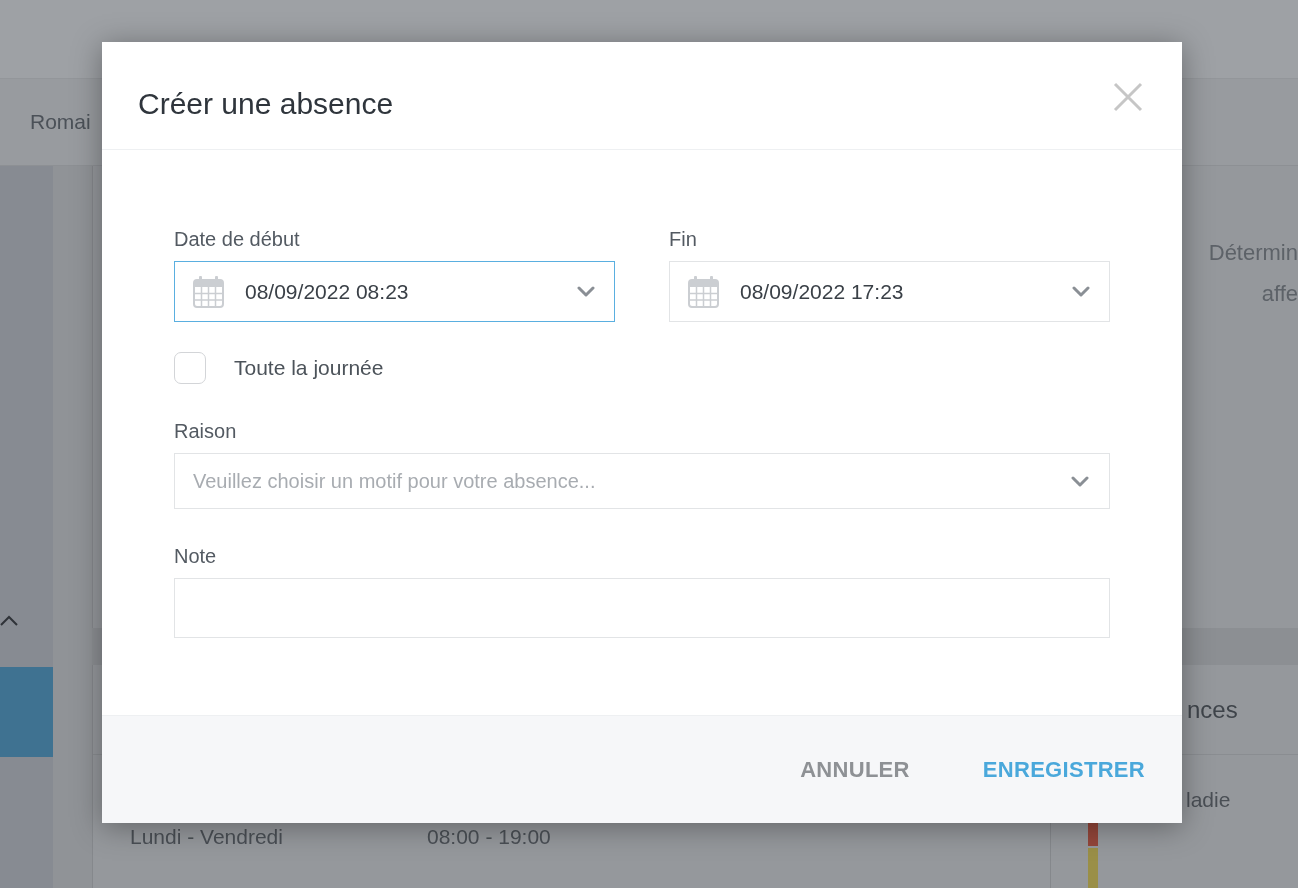 The width and height of the screenshot is (1298, 888). Describe the element at coordinates (1253, 273) in the screenshot. I see `description-text: Détermin affe` at that location.